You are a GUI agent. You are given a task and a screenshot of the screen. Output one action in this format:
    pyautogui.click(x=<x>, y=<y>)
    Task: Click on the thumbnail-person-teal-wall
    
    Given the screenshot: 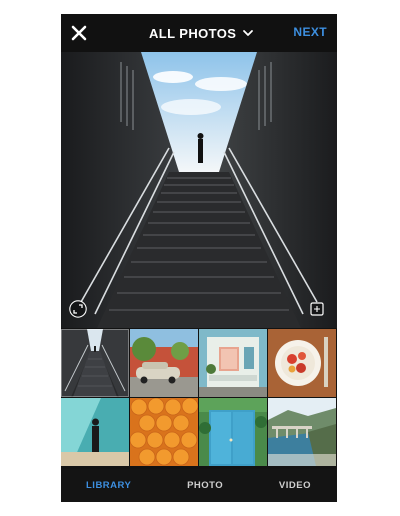 What is the action you would take?
    pyautogui.click(x=95, y=432)
    